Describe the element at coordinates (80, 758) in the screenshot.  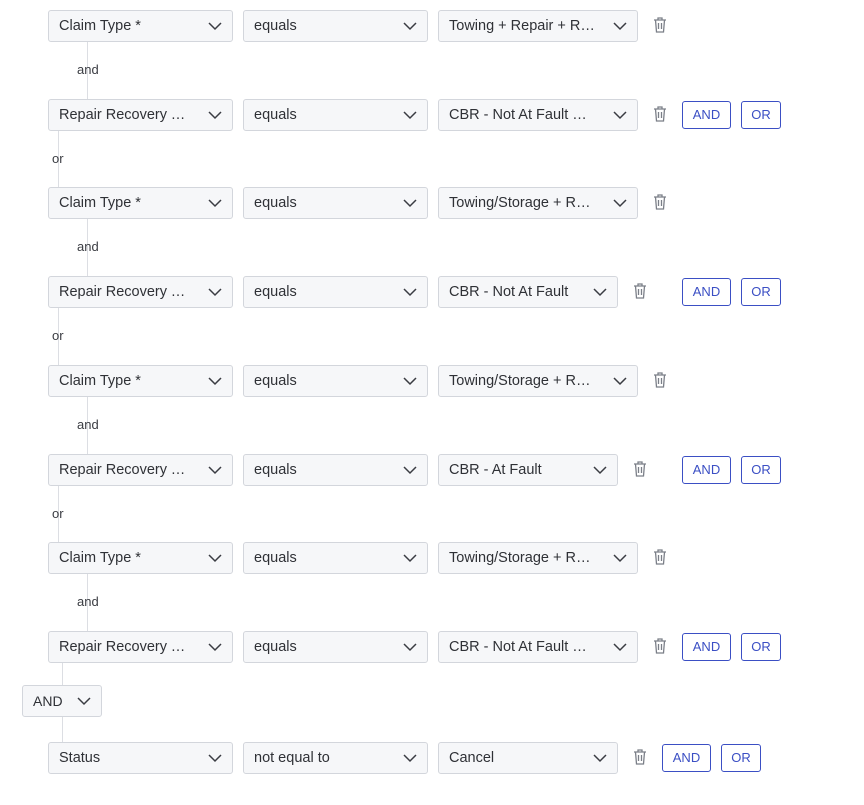
I see `field-select-value: Status` at that location.